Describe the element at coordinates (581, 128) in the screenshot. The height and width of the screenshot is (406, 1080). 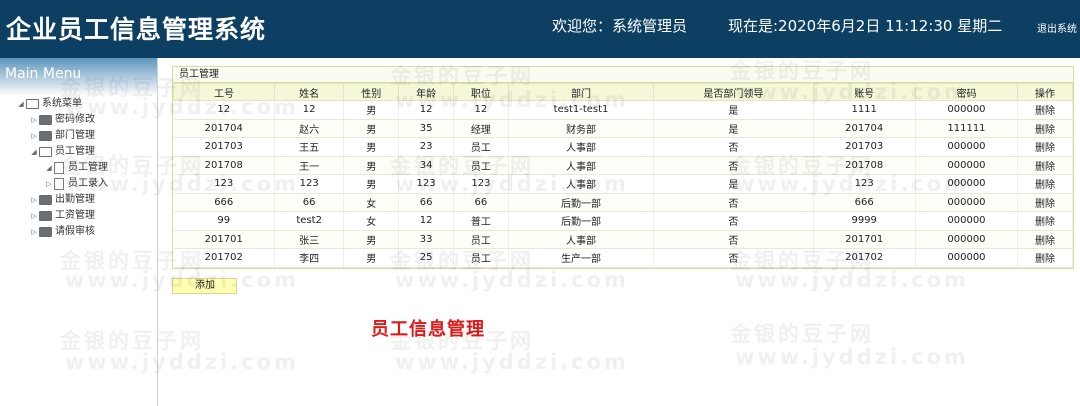
I see `table-cell: 财务部` at that location.